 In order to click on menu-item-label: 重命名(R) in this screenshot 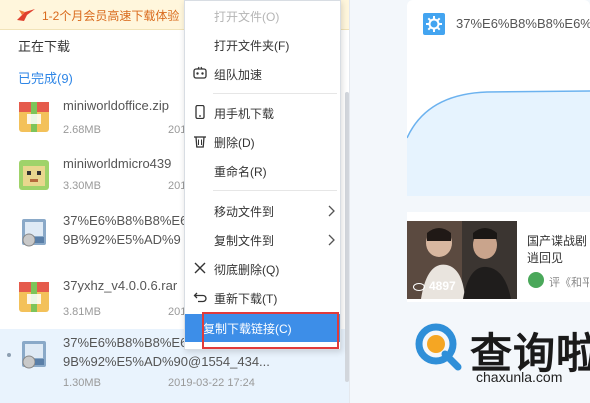, I will do `click(240, 172)`.